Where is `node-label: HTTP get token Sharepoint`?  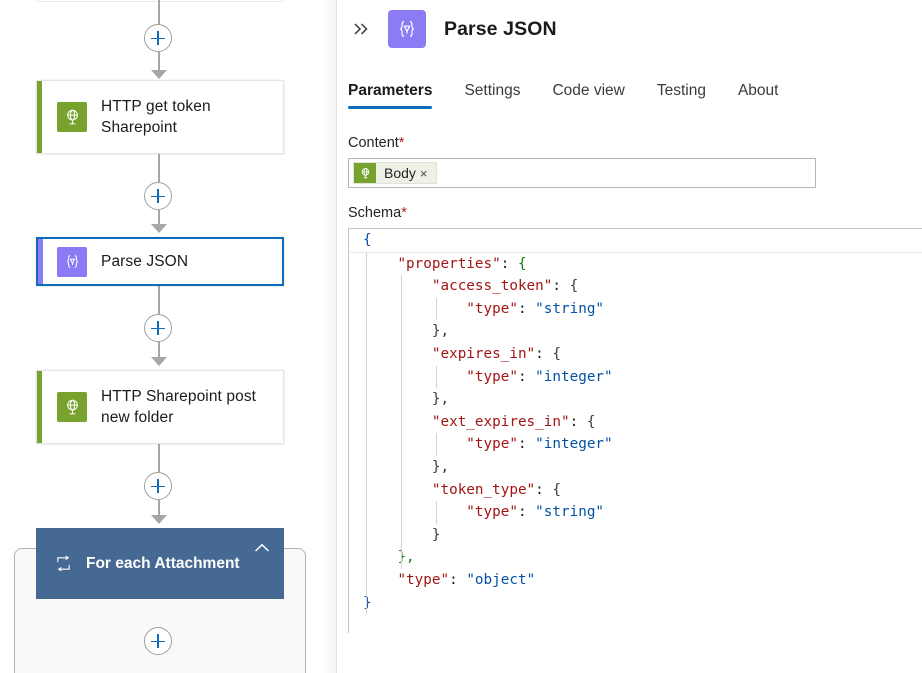
node-label: HTTP get token Sharepoint is located at coordinates (156, 117).